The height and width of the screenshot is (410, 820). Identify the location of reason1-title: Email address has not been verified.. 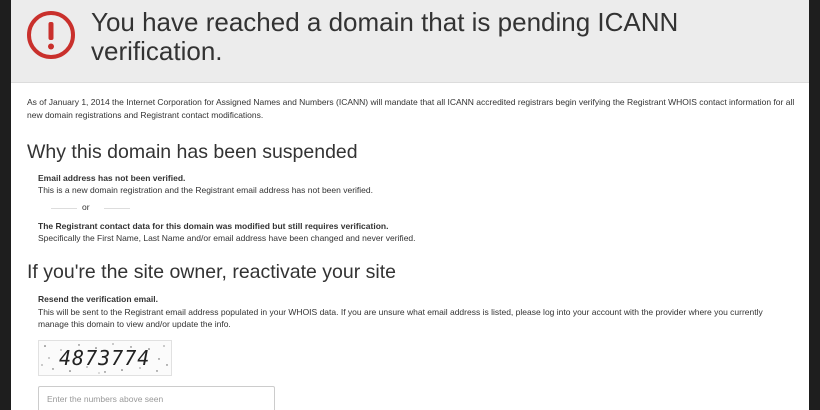
(112, 178).